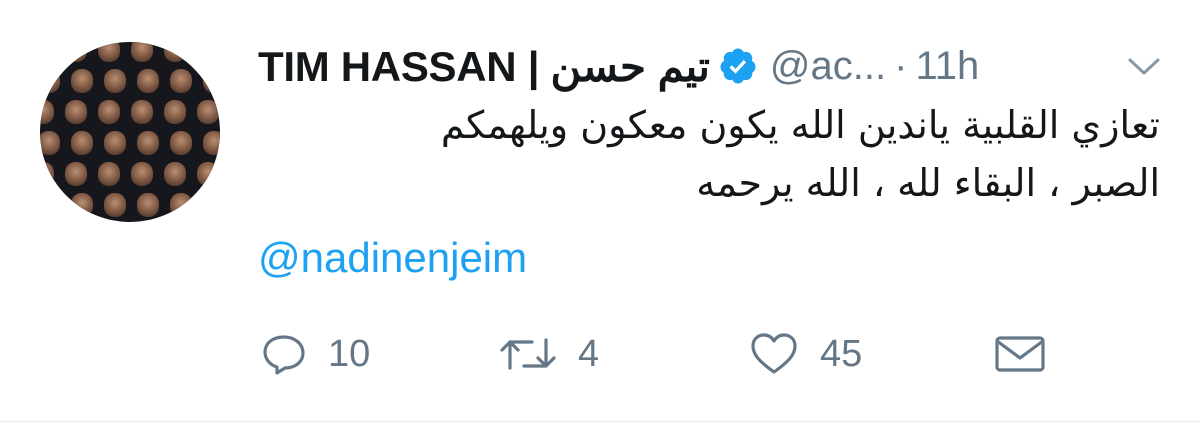  What do you see at coordinates (1144, 67) in the screenshot?
I see `chevron-down-icon` at bounding box center [1144, 67].